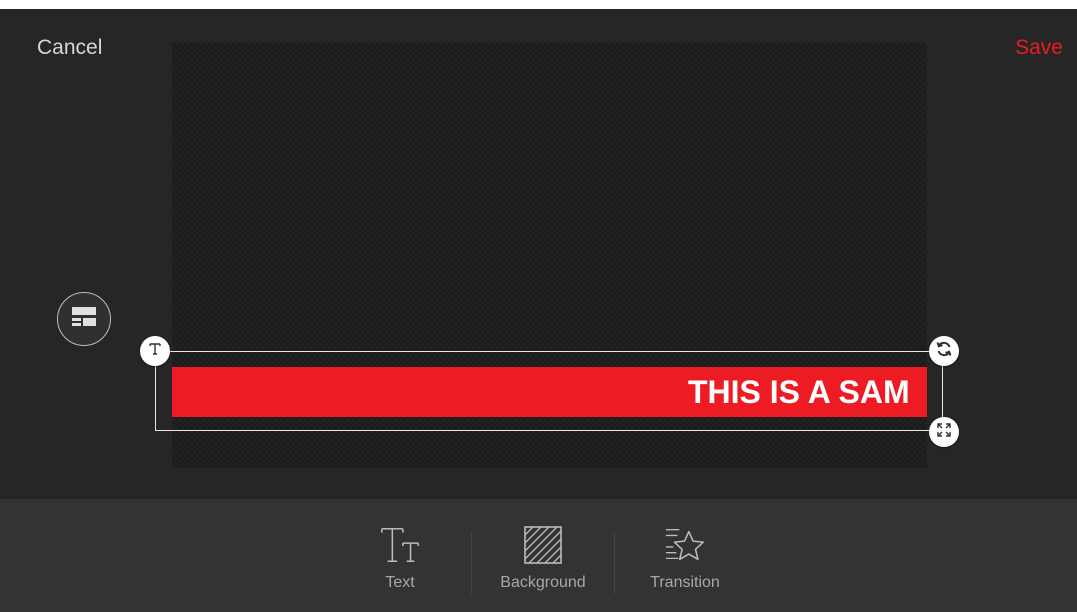  Describe the element at coordinates (543, 545) in the screenshot. I see `background-pattern-icon` at that location.